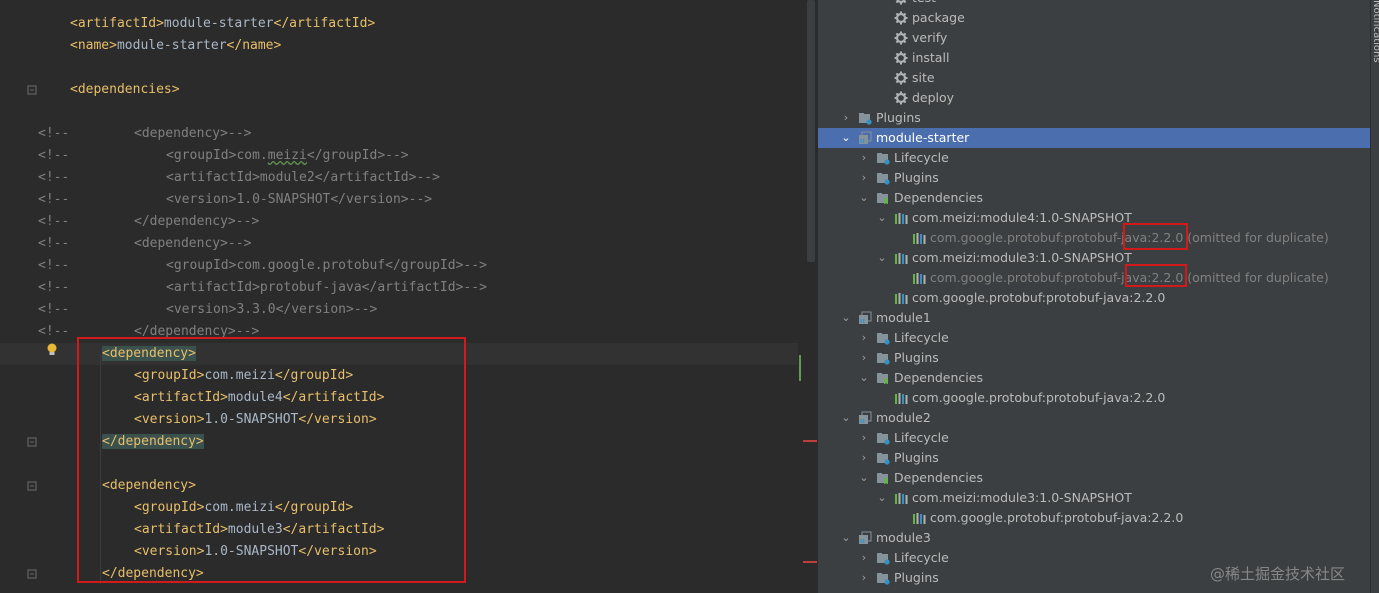 The height and width of the screenshot is (593, 1379). I want to click on tree-node: ⌄ module2, so click(1094, 418).